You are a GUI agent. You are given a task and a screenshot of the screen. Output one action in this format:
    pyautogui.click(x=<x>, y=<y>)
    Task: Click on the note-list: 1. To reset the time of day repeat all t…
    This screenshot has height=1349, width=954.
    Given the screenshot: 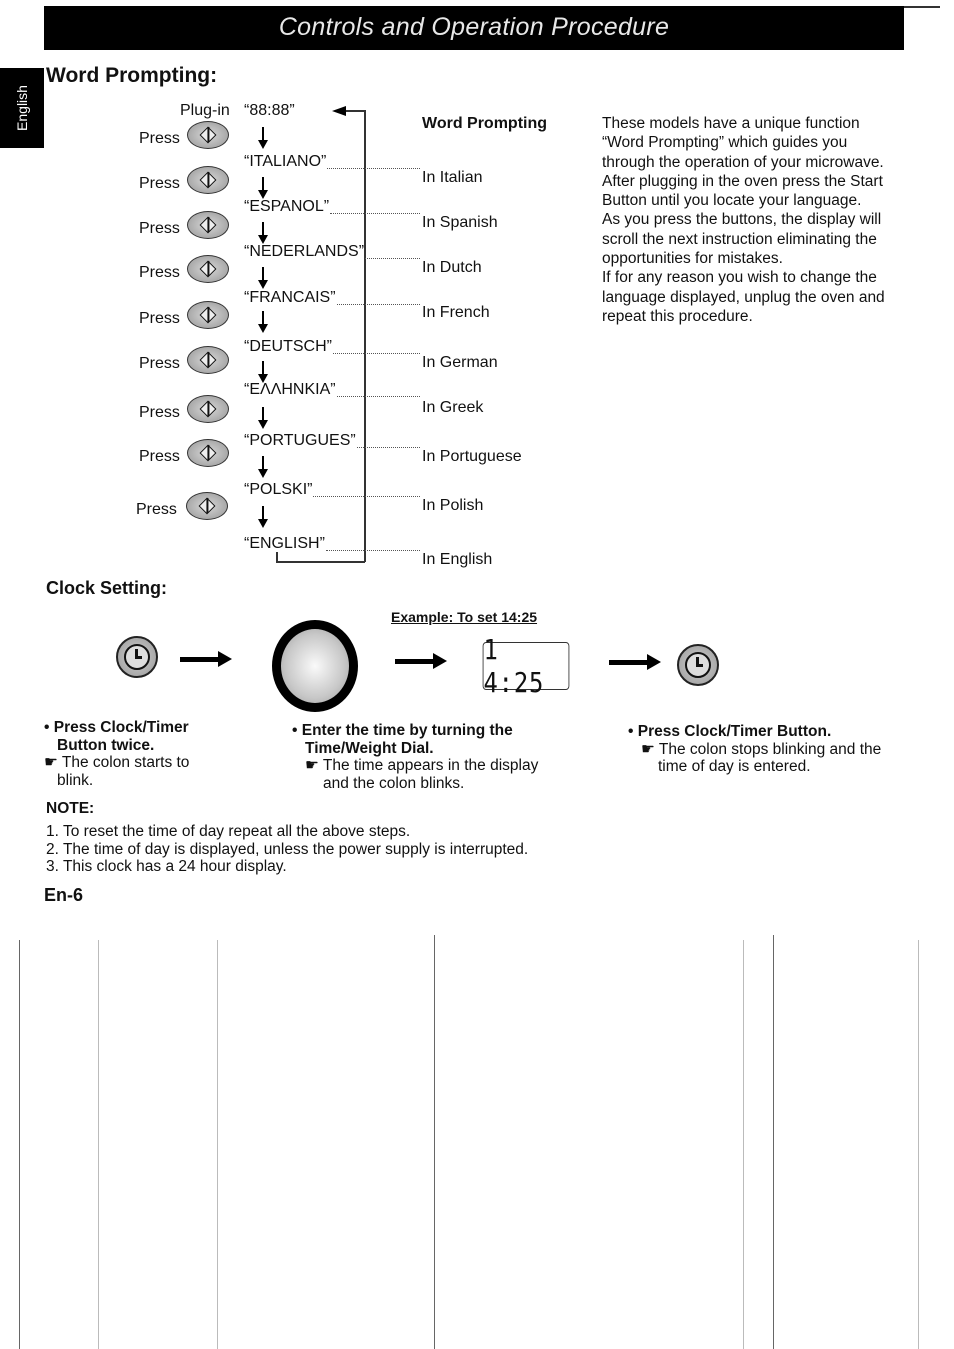 What is the action you would take?
    pyautogui.click(x=287, y=849)
    